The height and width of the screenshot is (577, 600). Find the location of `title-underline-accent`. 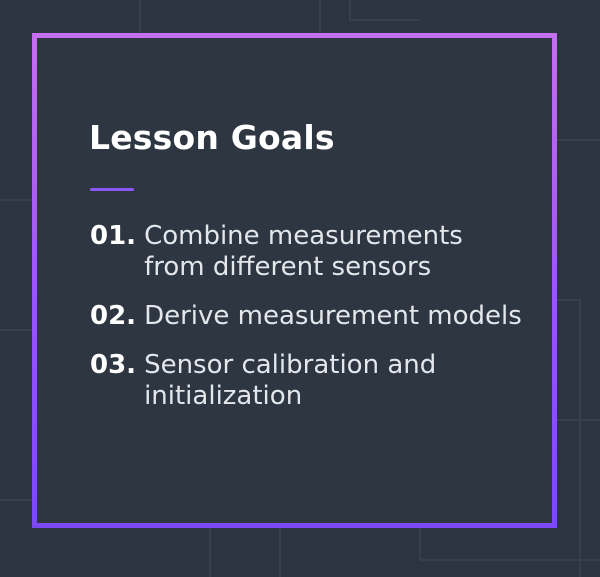

title-underline-accent is located at coordinates (112, 189).